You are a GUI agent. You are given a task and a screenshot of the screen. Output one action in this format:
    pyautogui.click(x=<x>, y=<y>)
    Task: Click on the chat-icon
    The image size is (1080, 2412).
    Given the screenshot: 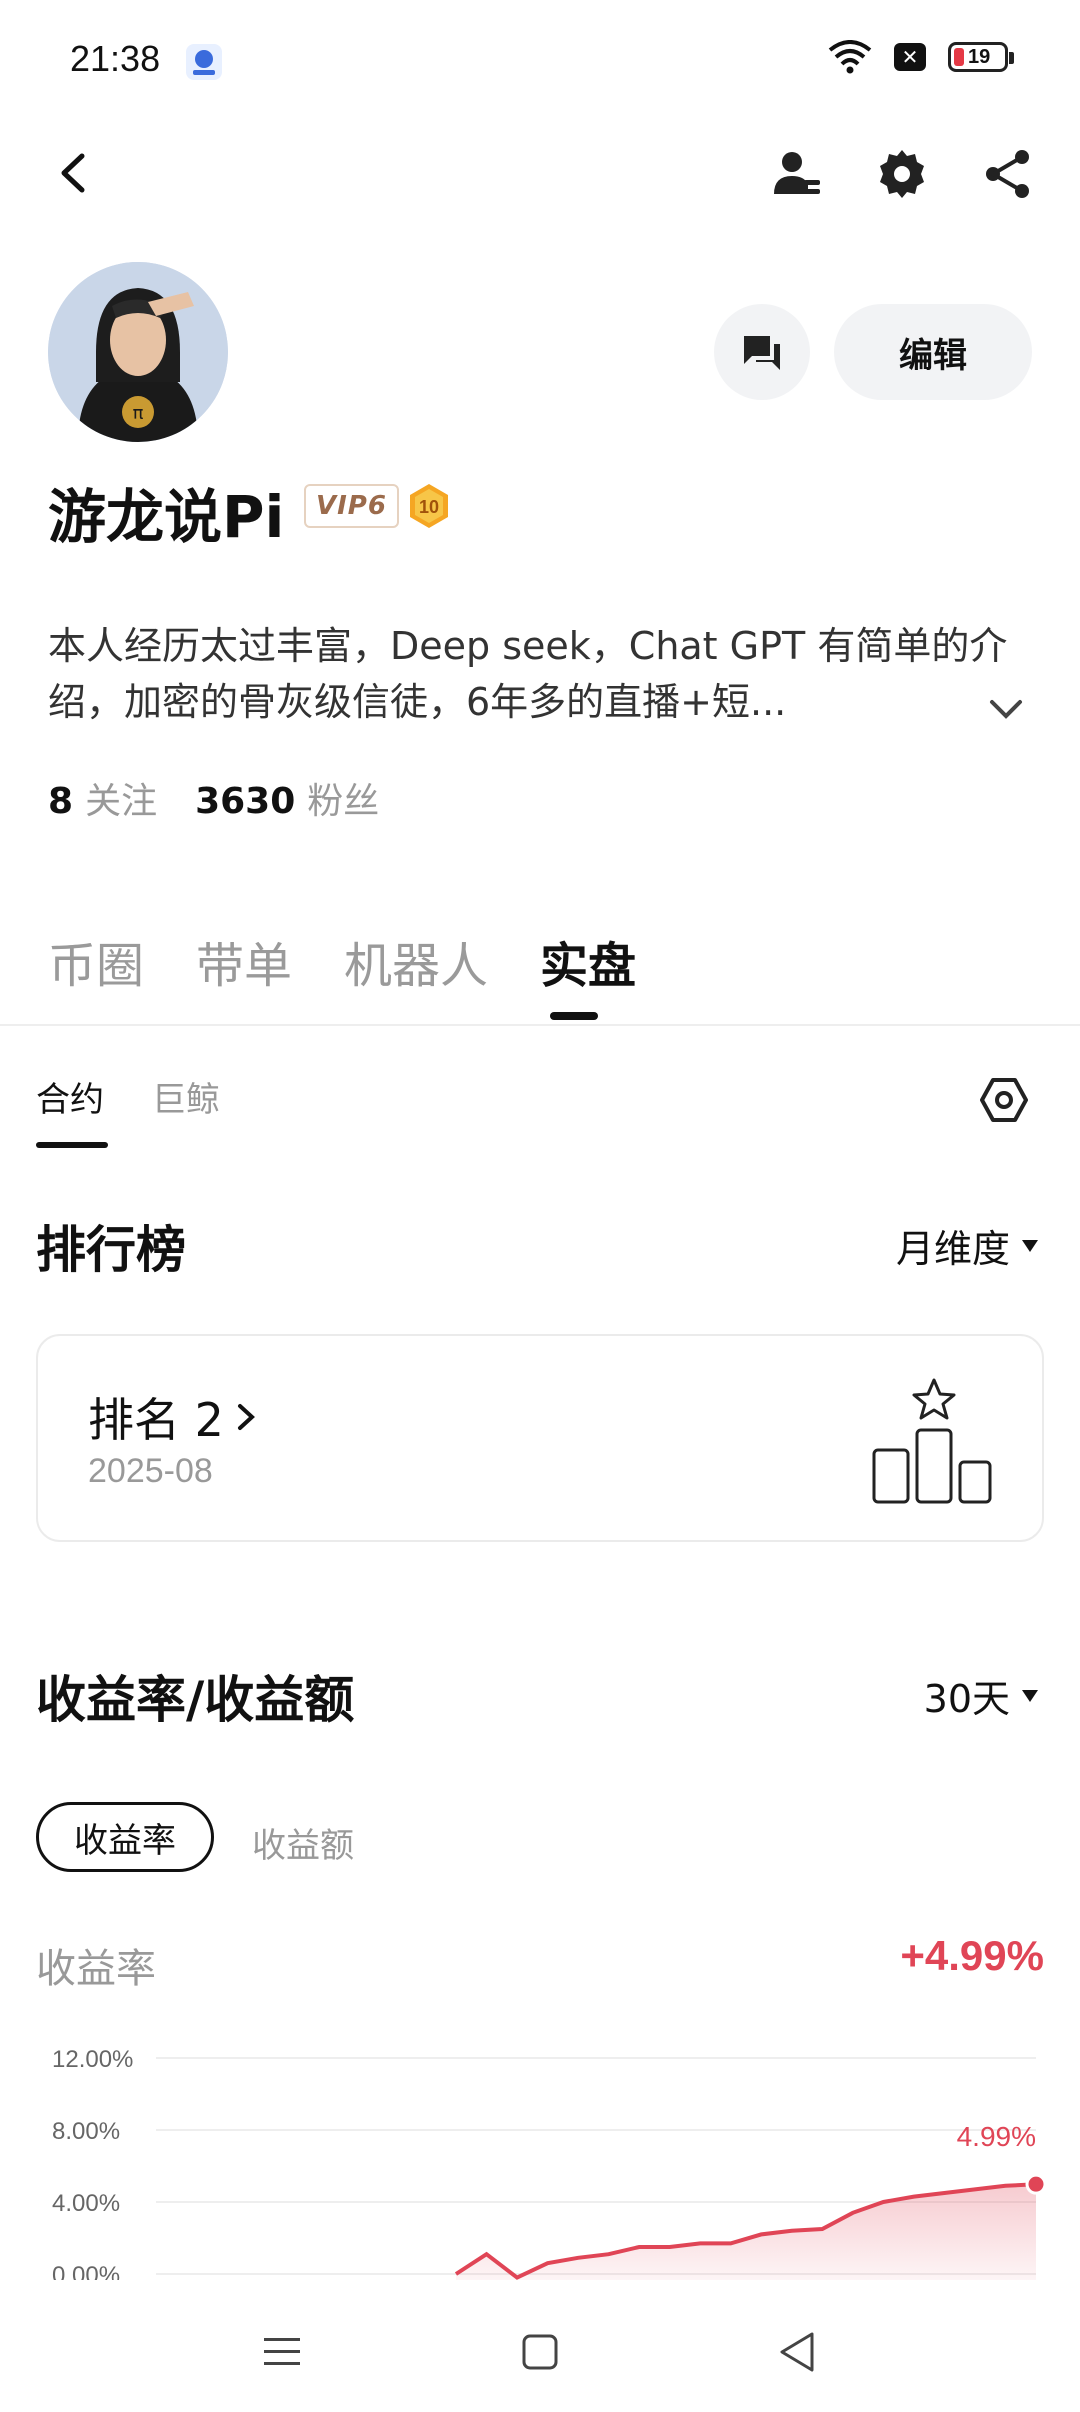 What is the action you would take?
    pyautogui.click(x=762, y=353)
    